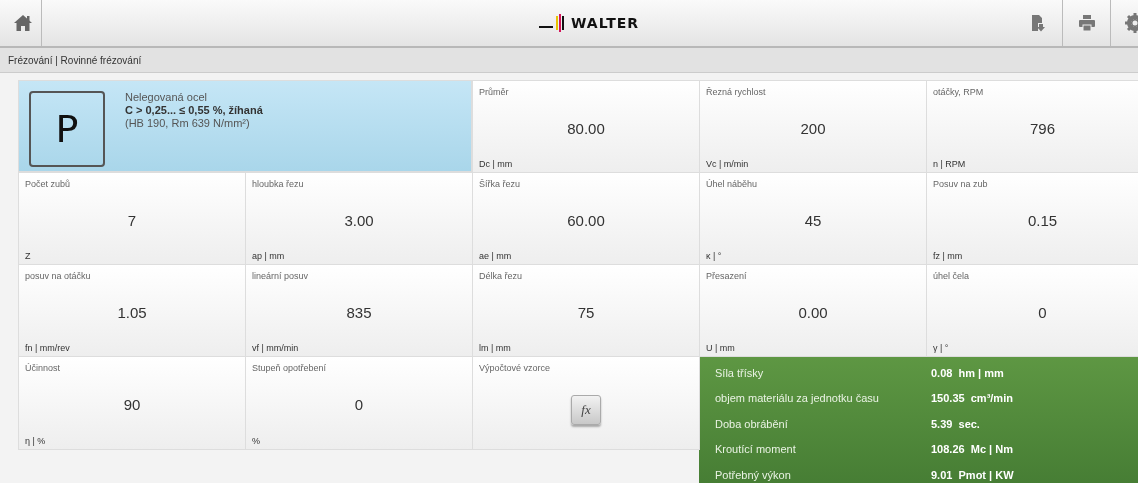 The width and height of the screenshot is (1138, 483). Describe the element at coordinates (166, 97) in the screenshot. I see `material-name: Nelegovaná ocel` at that location.